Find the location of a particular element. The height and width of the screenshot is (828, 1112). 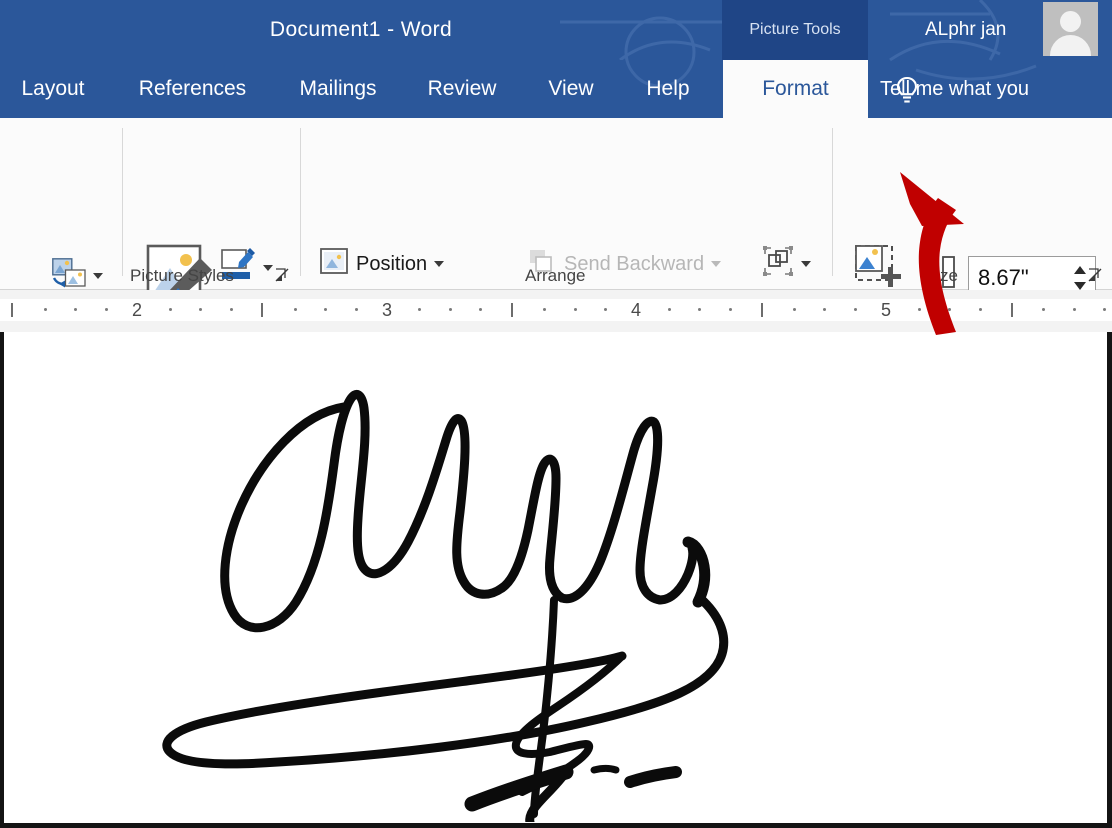

group-label-picture-styles: Picture Styles is located at coordinates (182, 275).